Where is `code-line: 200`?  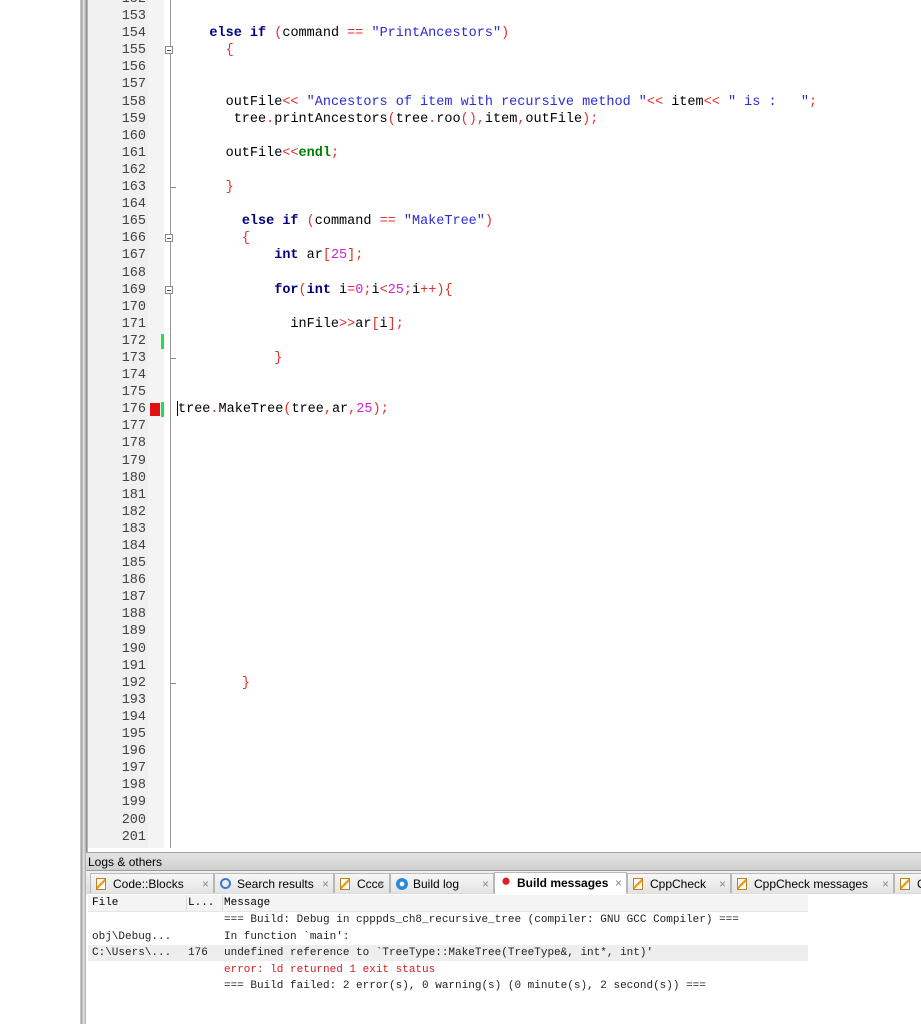
code-line: 200 is located at coordinates (504, 820).